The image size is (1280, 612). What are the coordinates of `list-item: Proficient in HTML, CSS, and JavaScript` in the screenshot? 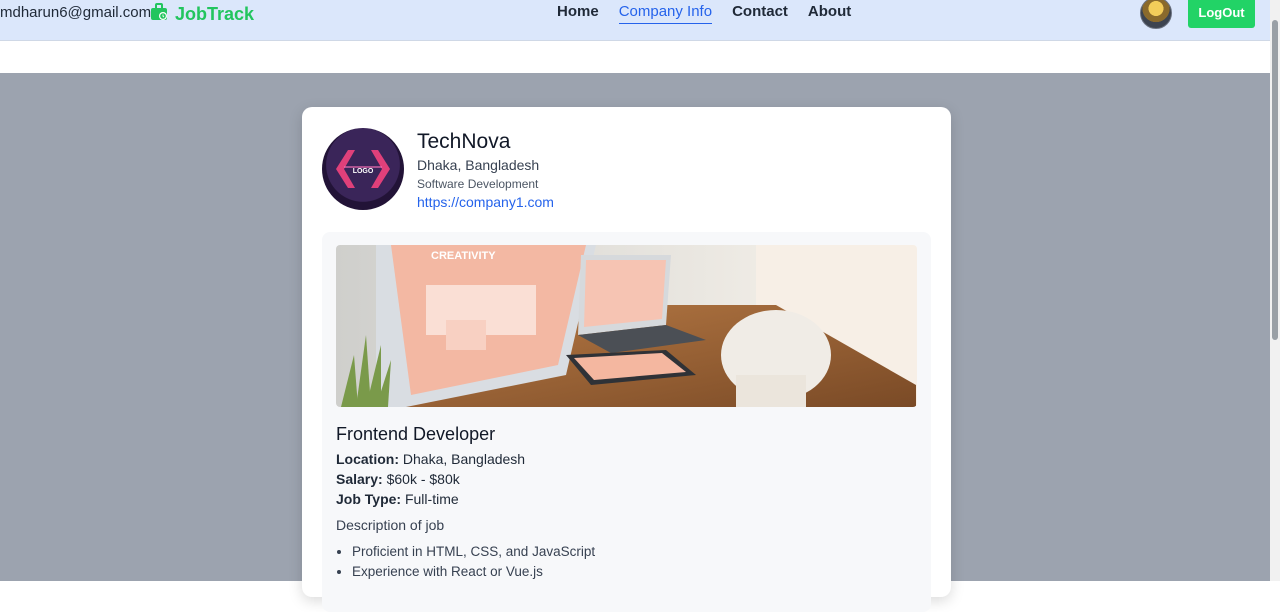 It's located at (473, 551).